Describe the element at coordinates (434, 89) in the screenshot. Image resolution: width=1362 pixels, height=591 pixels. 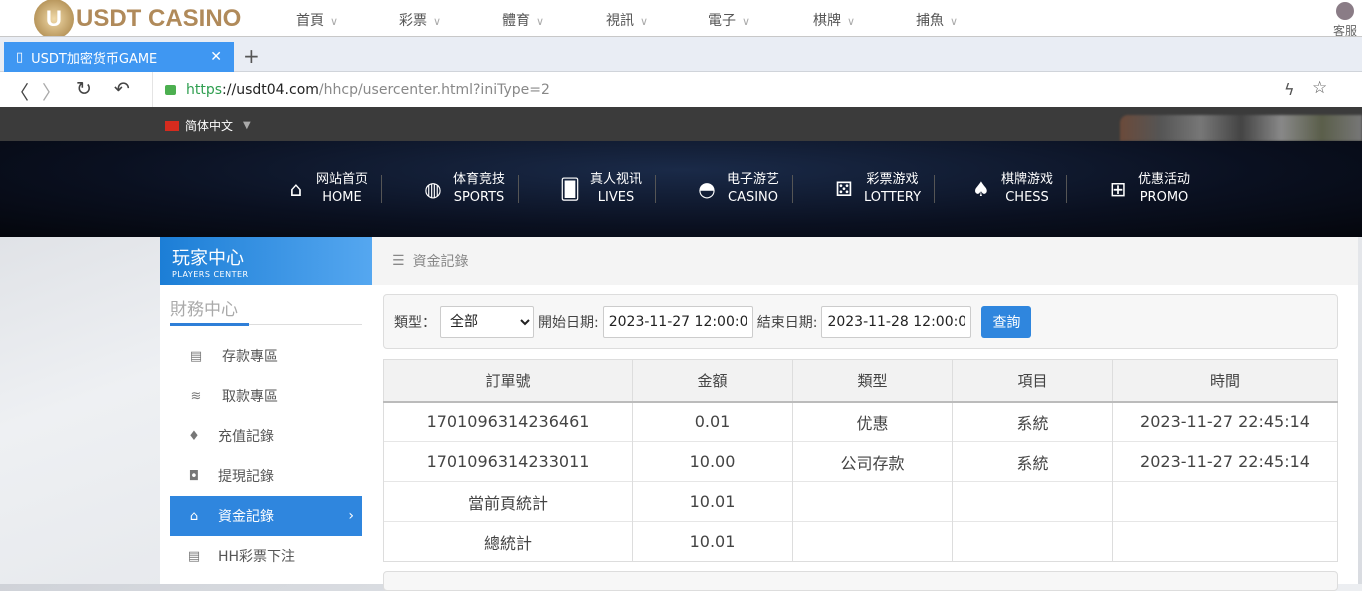
I see `url-path: /hhcp/usercenter.html?iniType=2` at that location.